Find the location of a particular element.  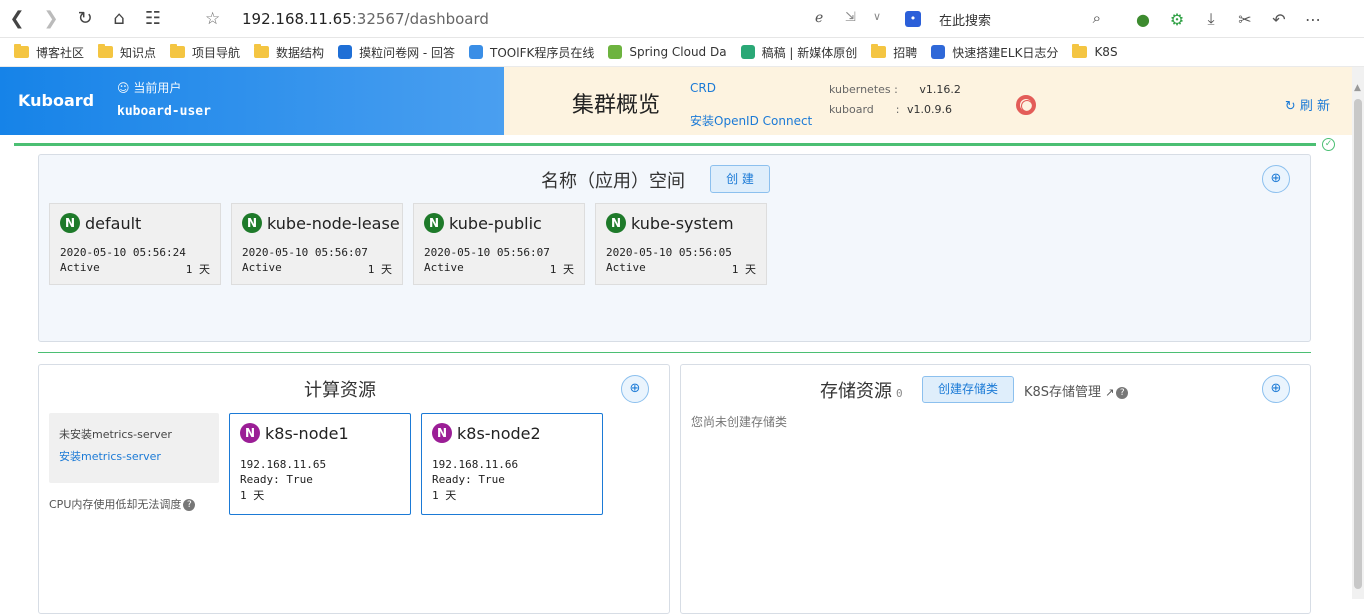

search-input: 在此搜索 is located at coordinates (965, 19).